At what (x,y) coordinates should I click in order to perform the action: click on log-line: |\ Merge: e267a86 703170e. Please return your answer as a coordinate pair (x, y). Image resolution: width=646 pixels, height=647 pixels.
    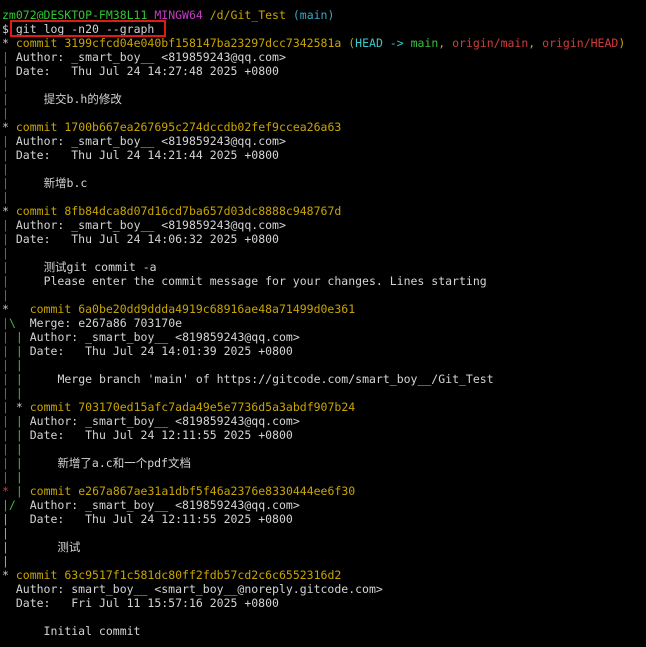
    Looking at the image, I should click on (92, 323).